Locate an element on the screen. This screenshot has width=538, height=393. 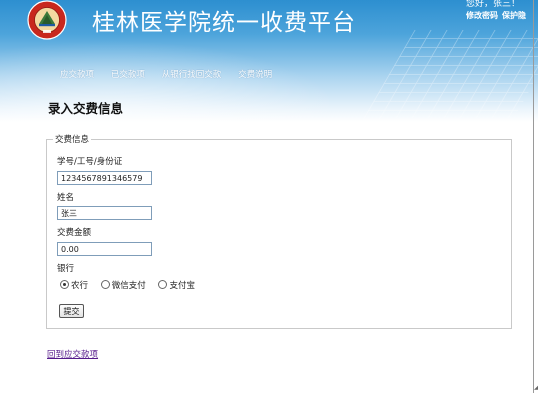
site-title: 桂林医学院统一收费平台 is located at coordinates (224, 23).